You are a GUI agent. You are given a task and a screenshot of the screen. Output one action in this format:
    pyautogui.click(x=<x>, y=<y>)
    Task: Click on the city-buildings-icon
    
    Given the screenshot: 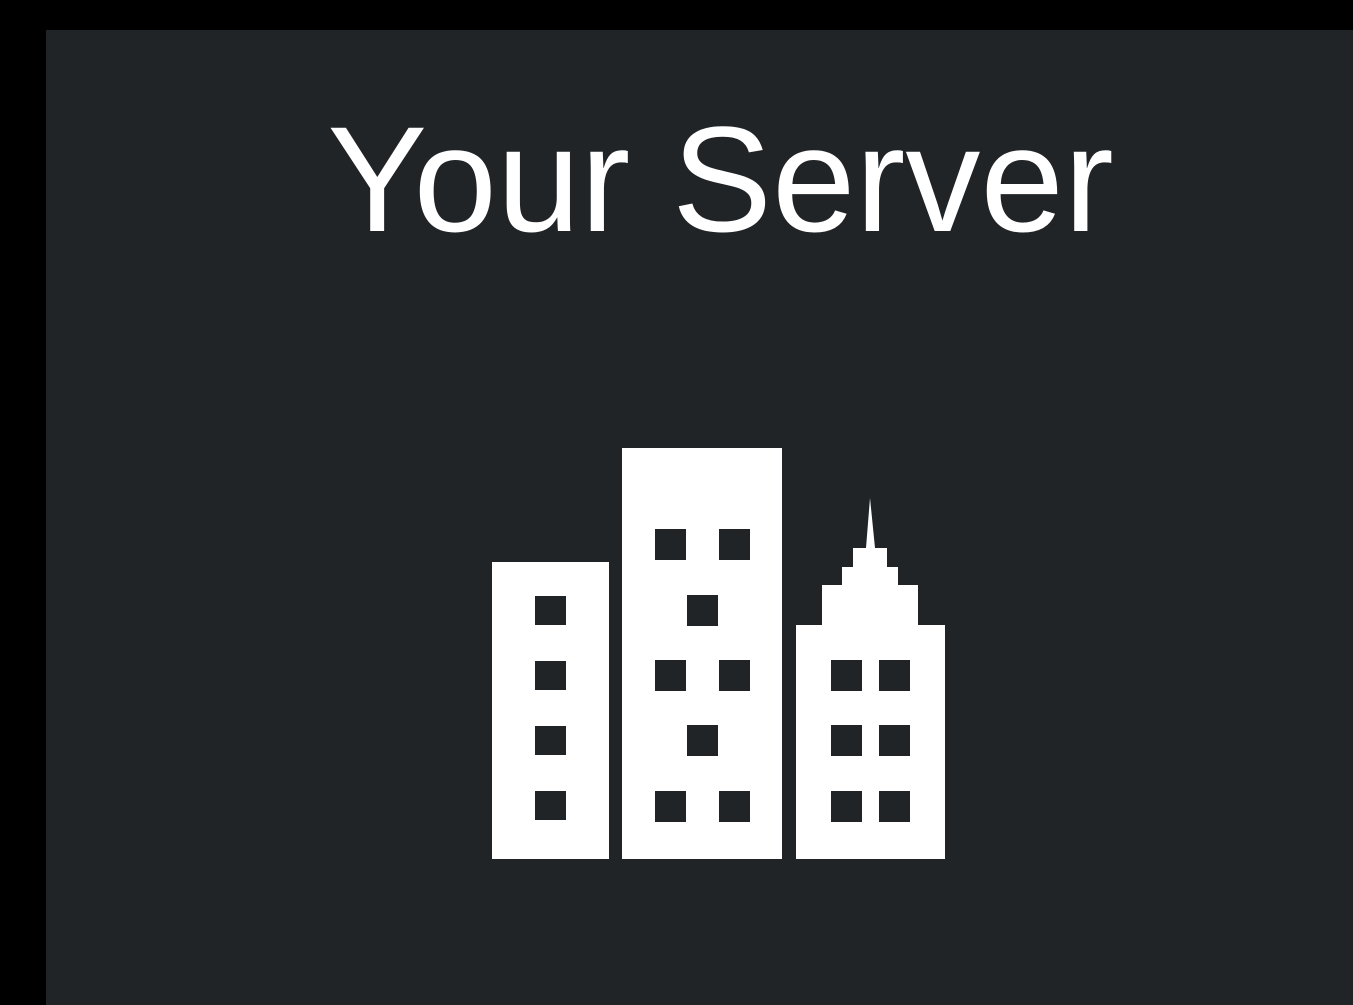 What is the action you would take?
    pyautogui.click(x=718, y=653)
    